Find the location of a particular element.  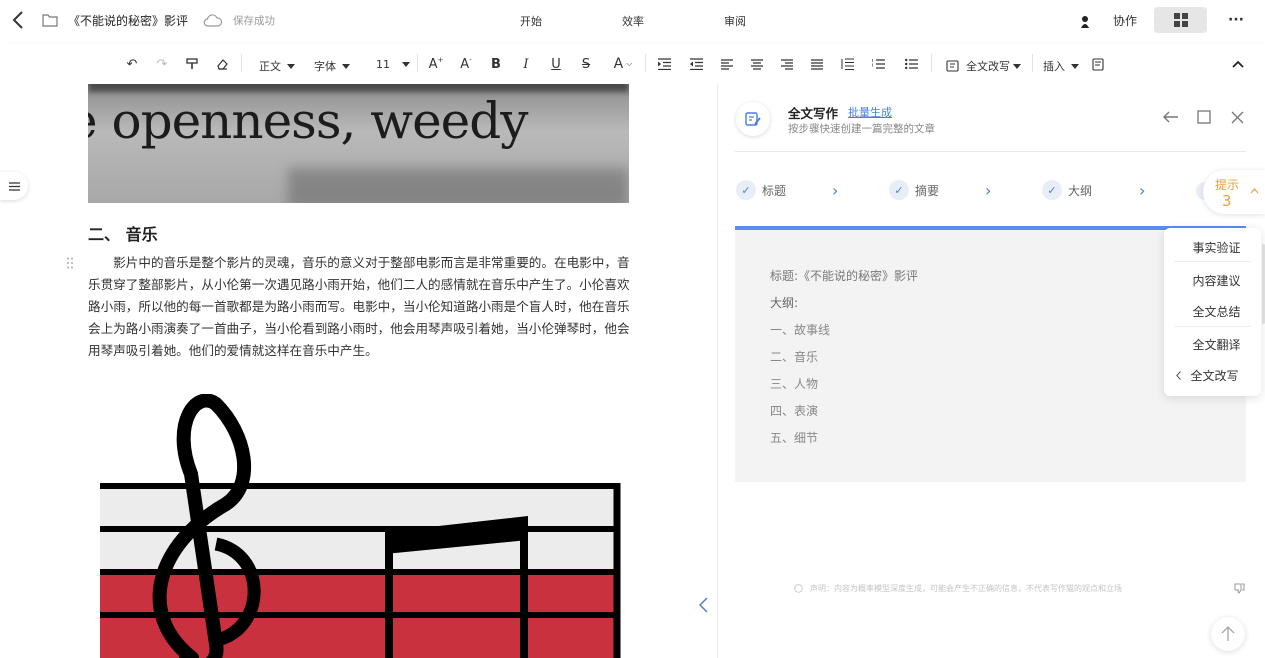

top-bar: 《不能说的秘密》影评 保存成功 开始 效率 审阅 协作 ··· is located at coordinates (632, 20).